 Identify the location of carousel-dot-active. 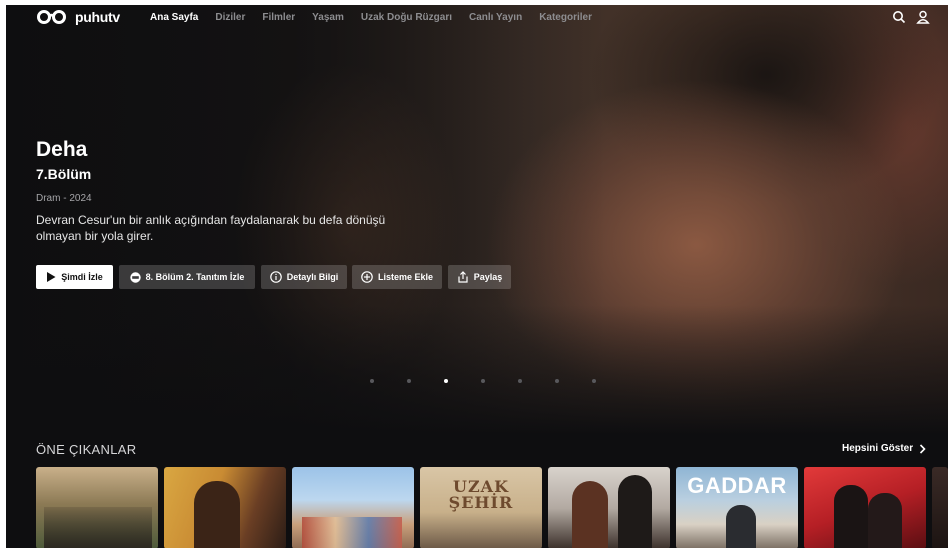
(446, 381).